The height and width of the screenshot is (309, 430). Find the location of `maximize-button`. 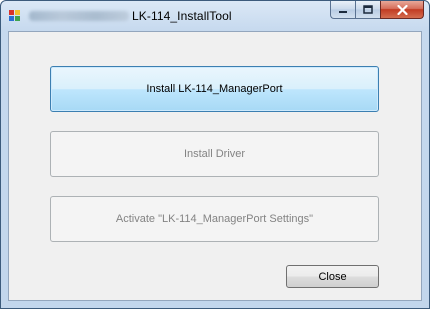

maximize-button is located at coordinates (367, 10).